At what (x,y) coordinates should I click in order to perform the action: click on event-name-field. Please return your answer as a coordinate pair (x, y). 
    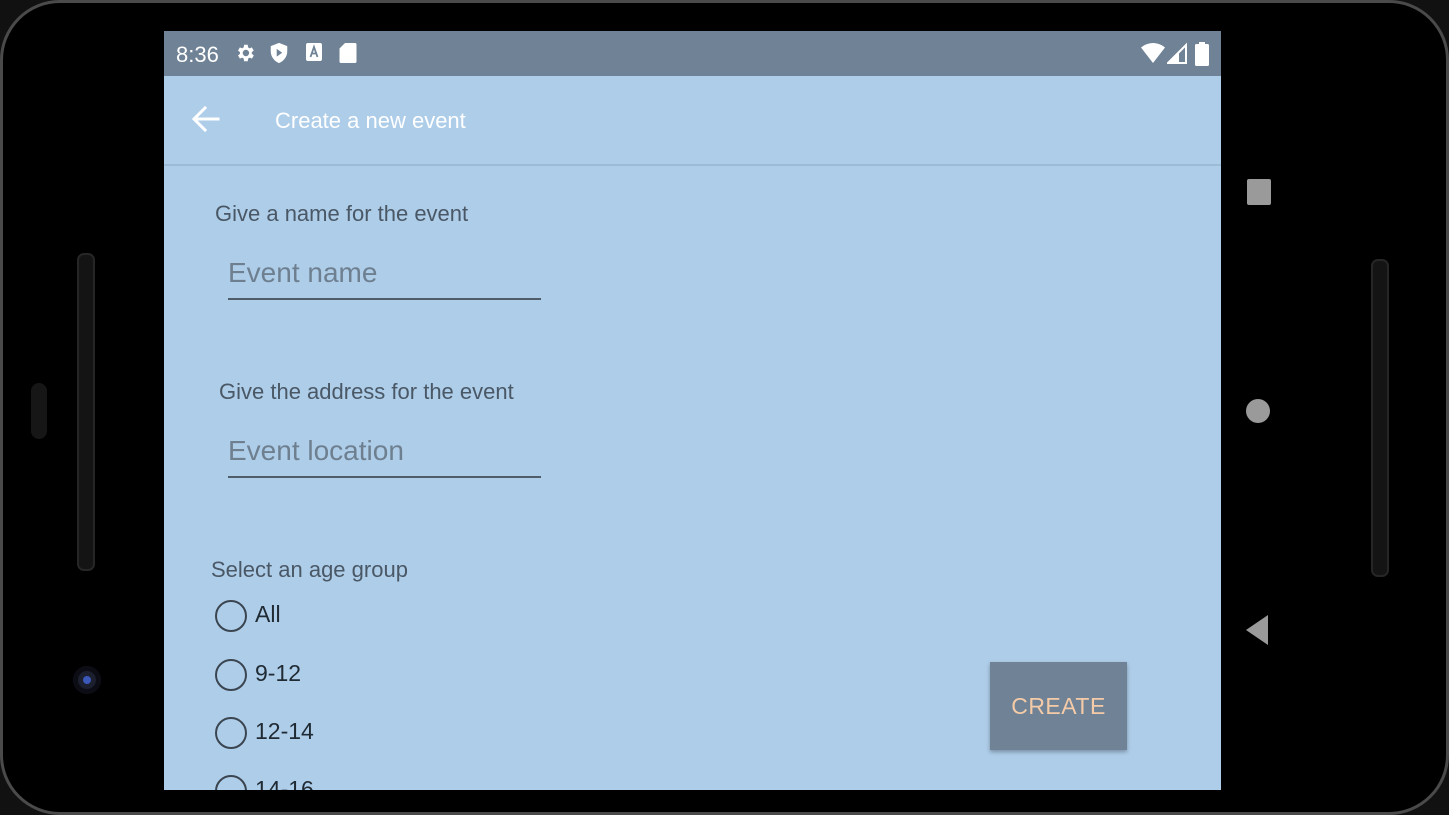
    Looking at the image, I should click on (384, 274).